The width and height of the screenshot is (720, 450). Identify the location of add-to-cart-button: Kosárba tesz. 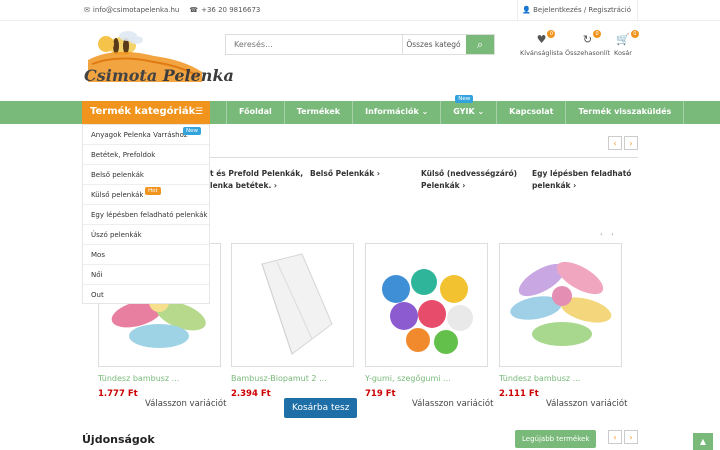
(321, 408).